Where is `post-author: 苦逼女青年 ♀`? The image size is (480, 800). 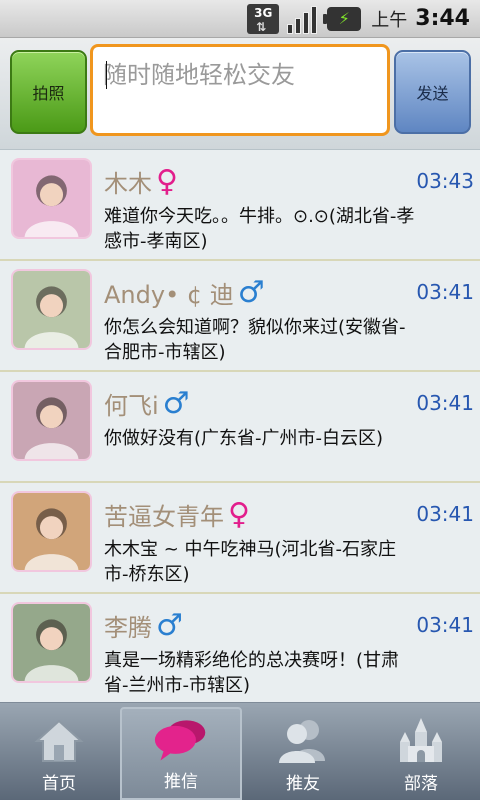
post-author: 苦逼女青年 ♀ is located at coordinates (177, 514).